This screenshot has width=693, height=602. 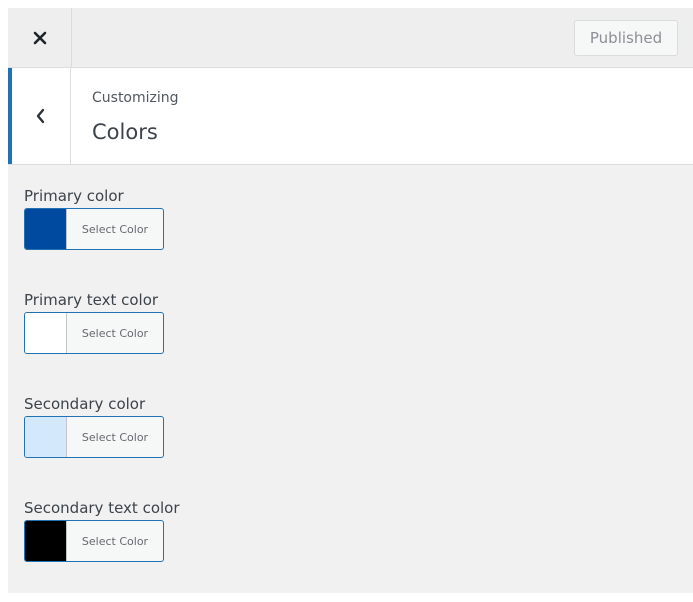 What do you see at coordinates (85, 404) in the screenshot?
I see `control-label: Secondary color` at bounding box center [85, 404].